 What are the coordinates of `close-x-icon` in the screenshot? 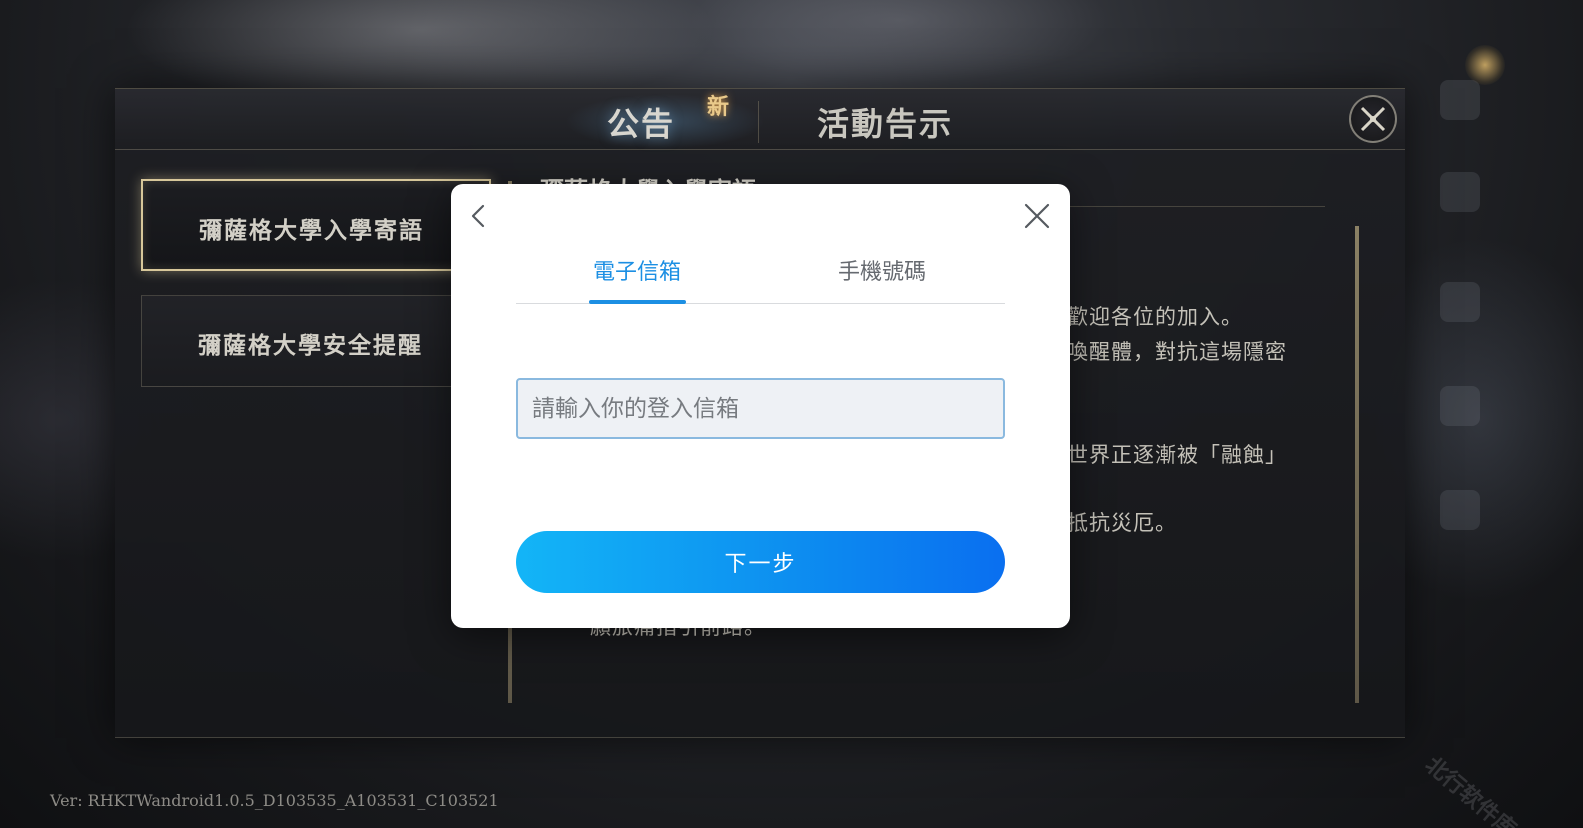 It's located at (1373, 119).